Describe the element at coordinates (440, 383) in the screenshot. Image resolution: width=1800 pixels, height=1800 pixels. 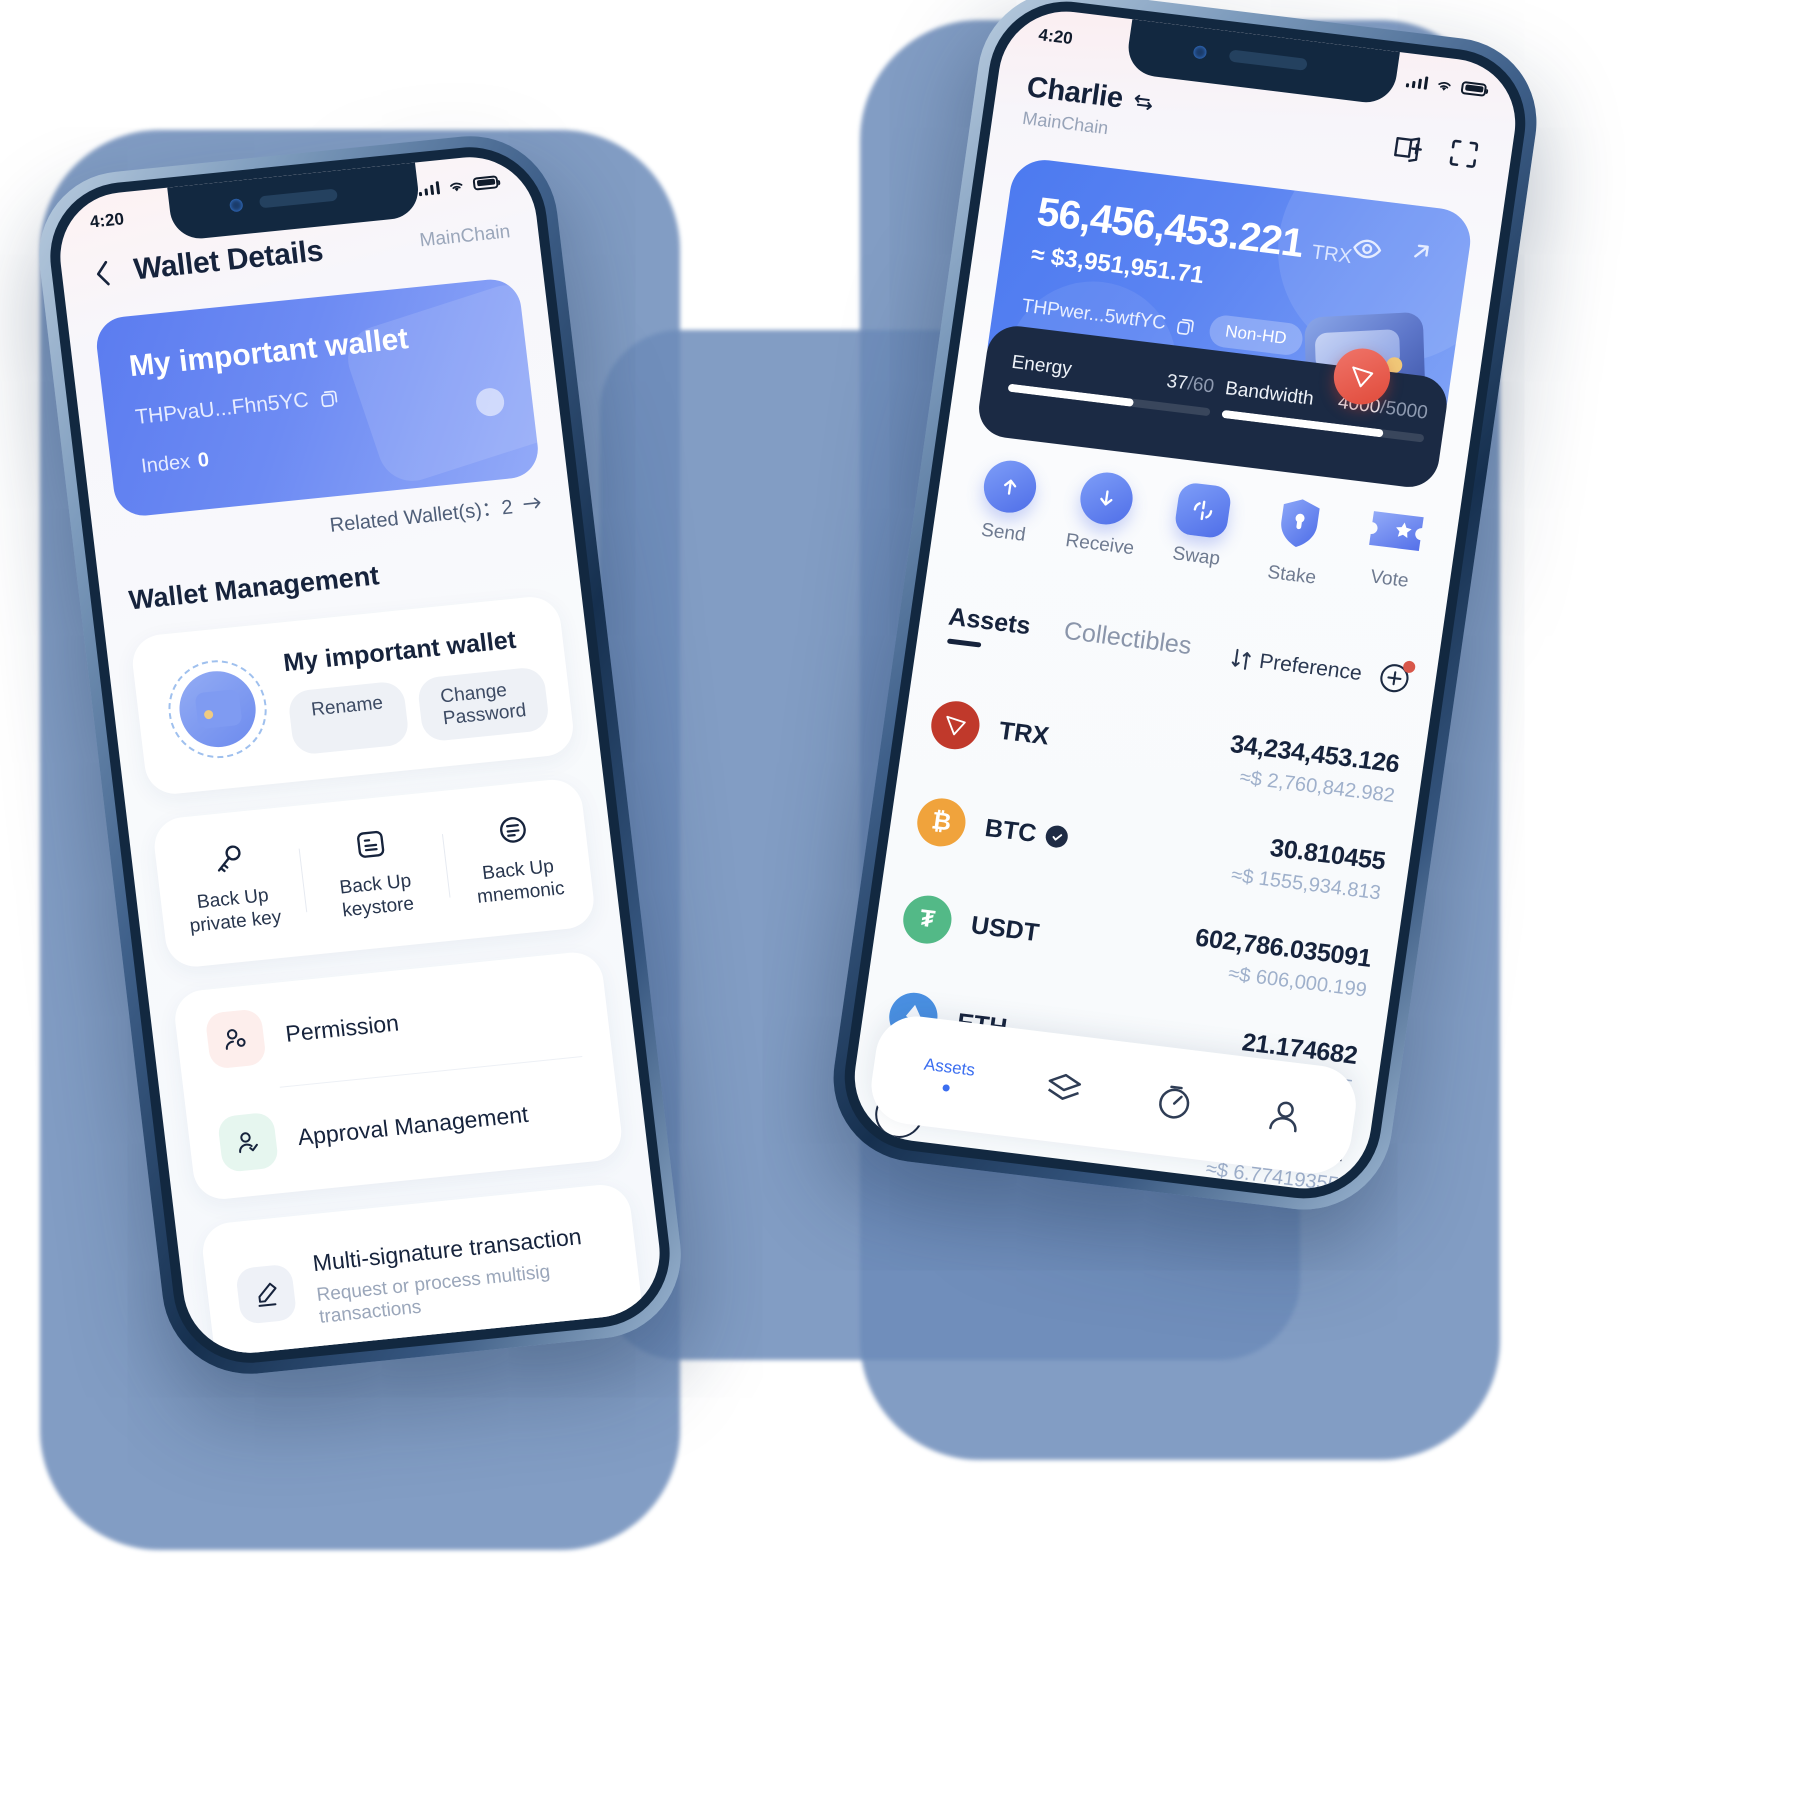
I see `card-wallet-graphic` at that location.